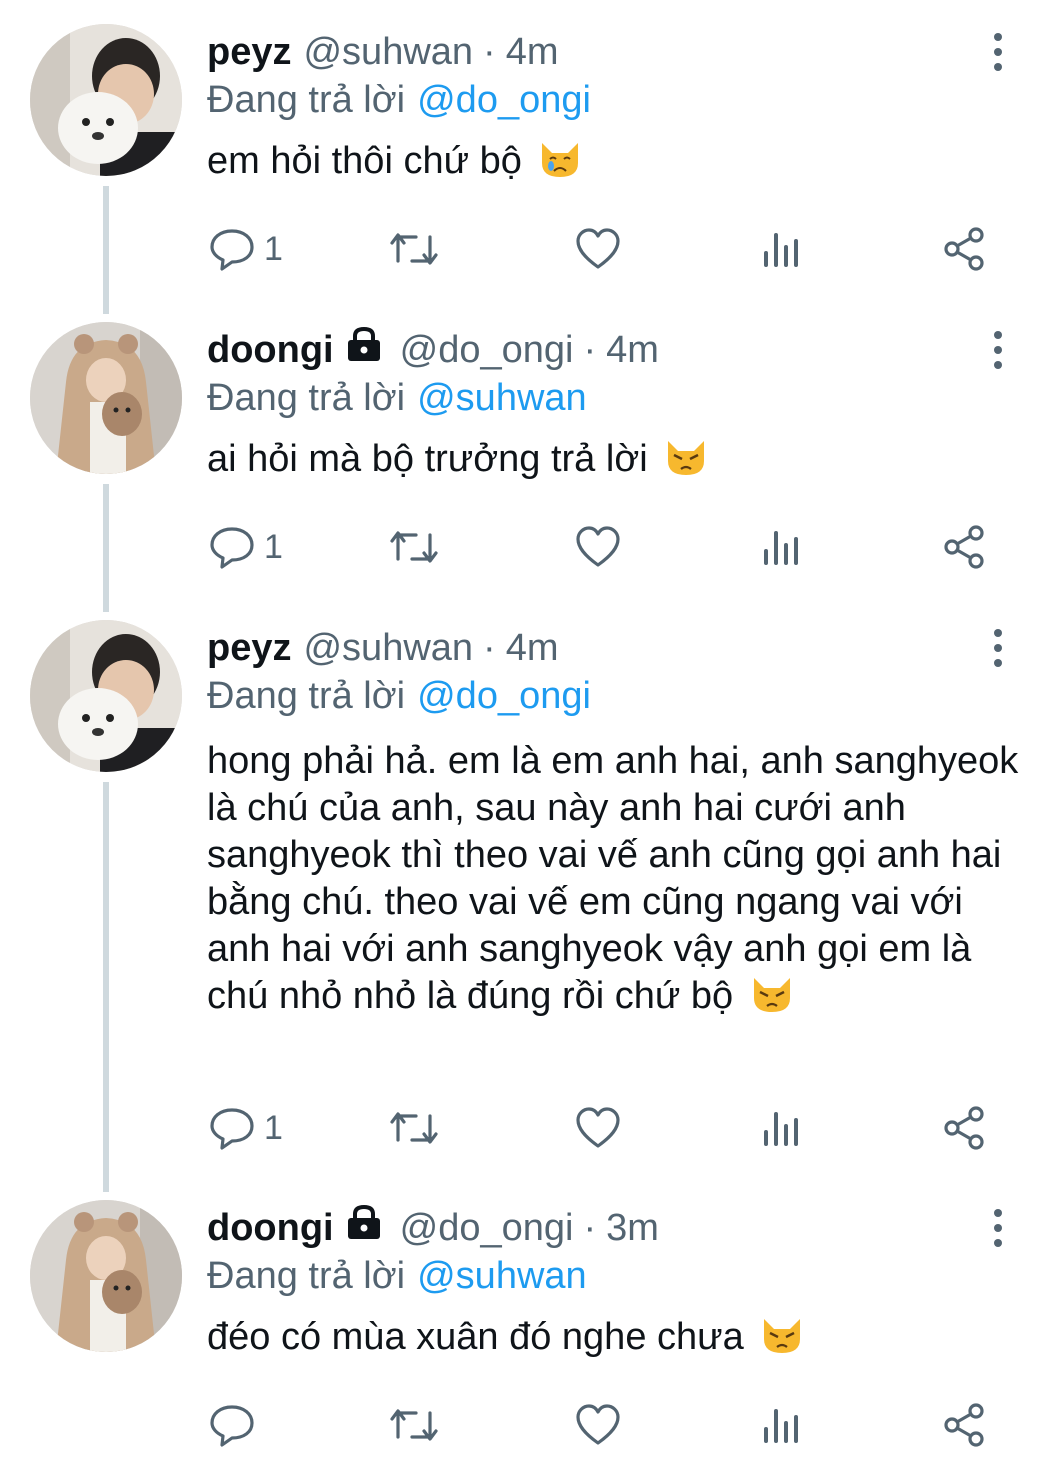 This screenshot has height=1472, width=1060. What do you see at coordinates (427, 459) in the screenshot?
I see `tweet-text-content: ai hỏi mà bộ trưởng trả lời` at bounding box center [427, 459].